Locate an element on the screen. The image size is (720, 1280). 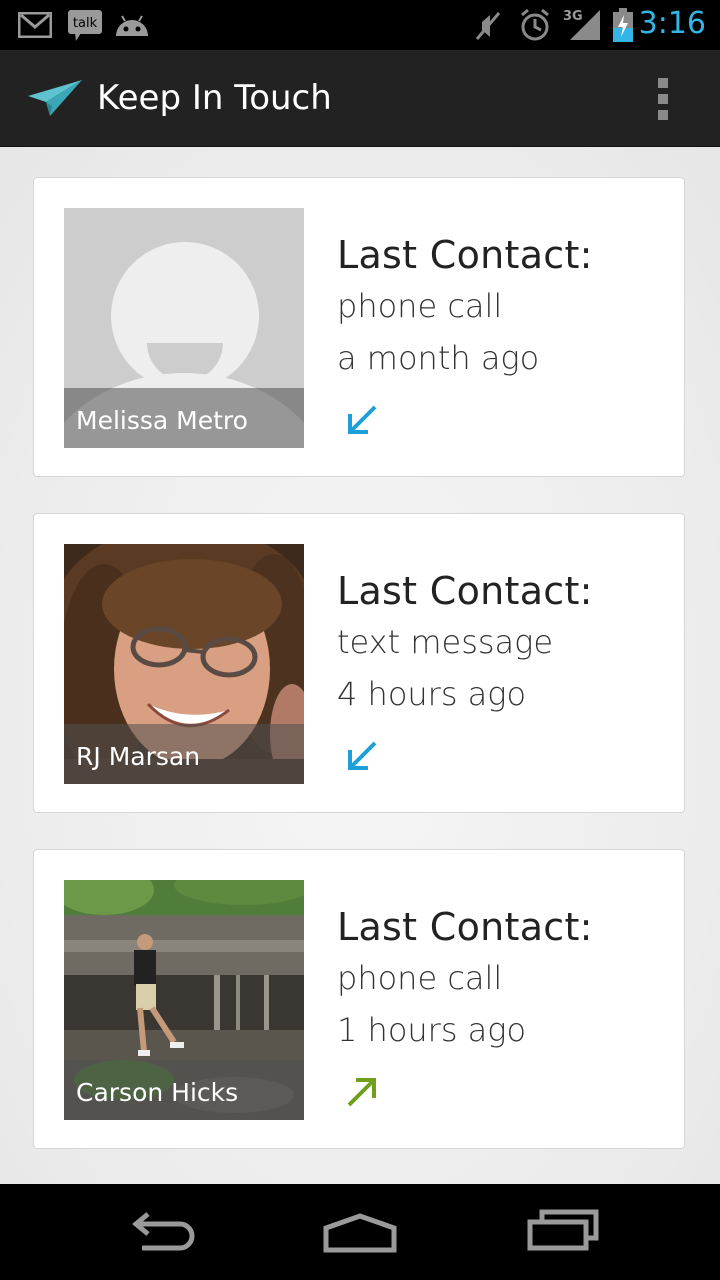
contact-photo: Carson Hicks is located at coordinates (184, 1000).